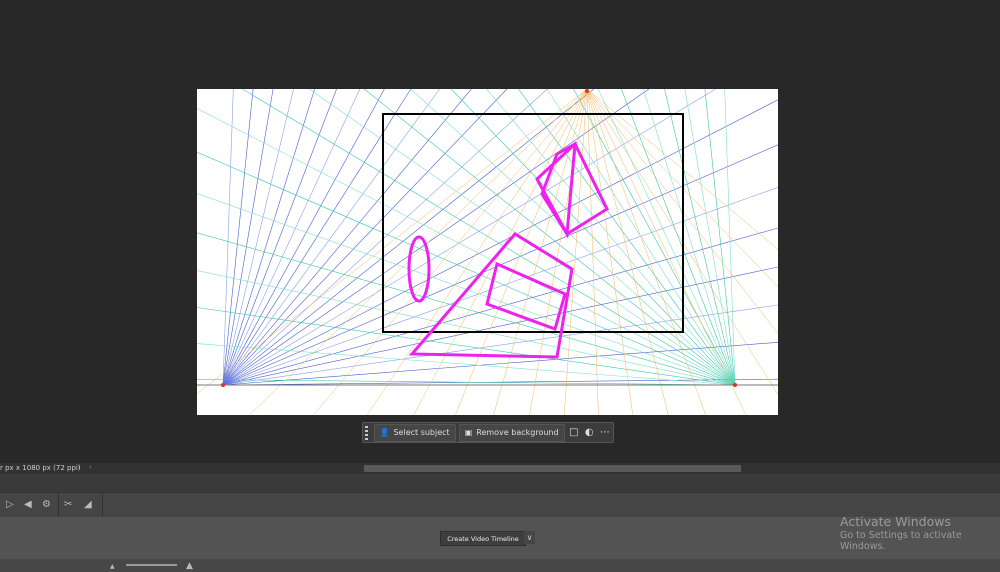 The image size is (1000, 572). I want to click on select-subject-button: 👤 Select subject, so click(414, 432).